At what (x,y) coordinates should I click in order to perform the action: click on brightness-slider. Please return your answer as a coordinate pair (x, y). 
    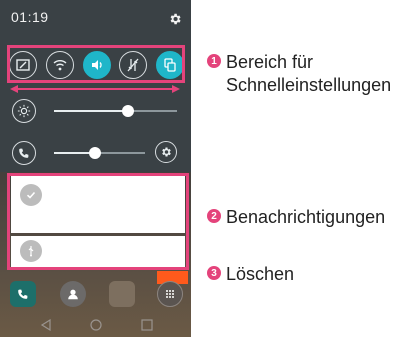
    Looking at the image, I should click on (115, 111).